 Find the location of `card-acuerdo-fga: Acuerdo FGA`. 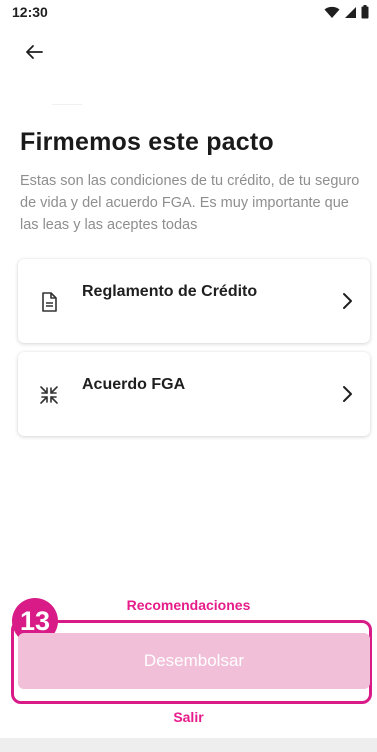

card-acuerdo-fga: Acuerdo FGA is located at coordinates (194, 394).